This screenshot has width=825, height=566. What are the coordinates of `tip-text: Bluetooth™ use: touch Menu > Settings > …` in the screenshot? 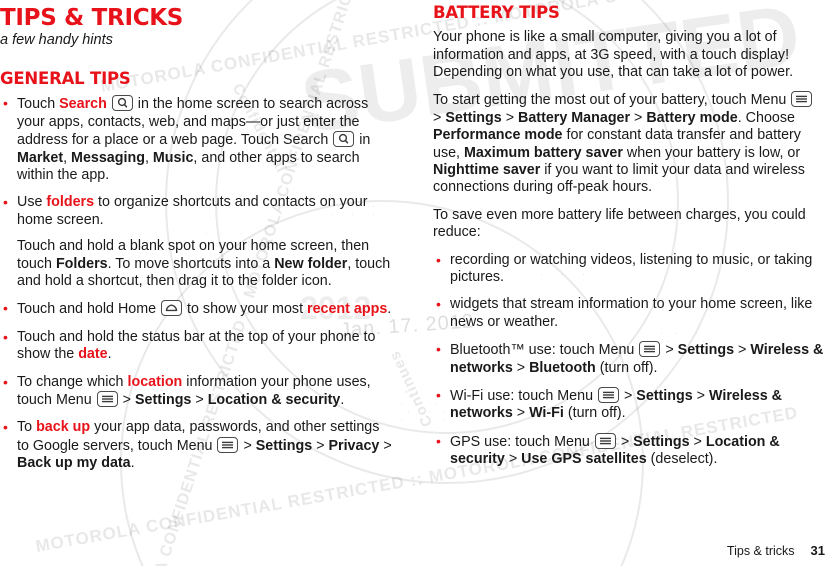 It's located at (637, 358).